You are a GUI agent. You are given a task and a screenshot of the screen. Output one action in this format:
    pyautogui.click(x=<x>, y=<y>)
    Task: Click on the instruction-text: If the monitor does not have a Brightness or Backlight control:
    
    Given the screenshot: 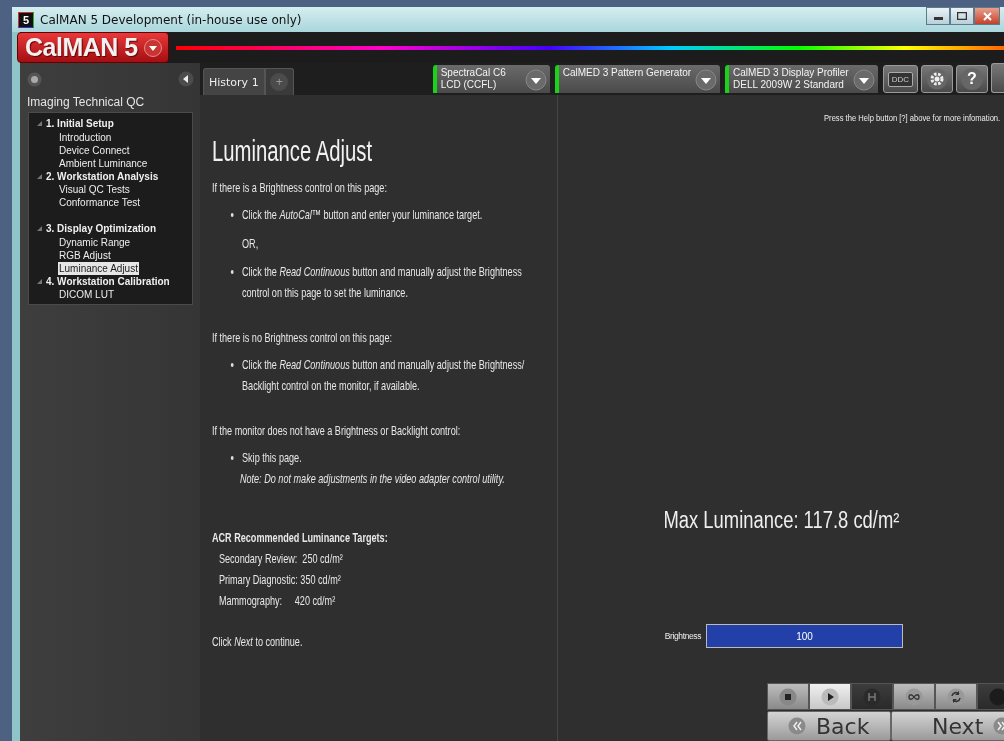 What is the action you would take?
    pyautogui.click(x=336, y=431)
    